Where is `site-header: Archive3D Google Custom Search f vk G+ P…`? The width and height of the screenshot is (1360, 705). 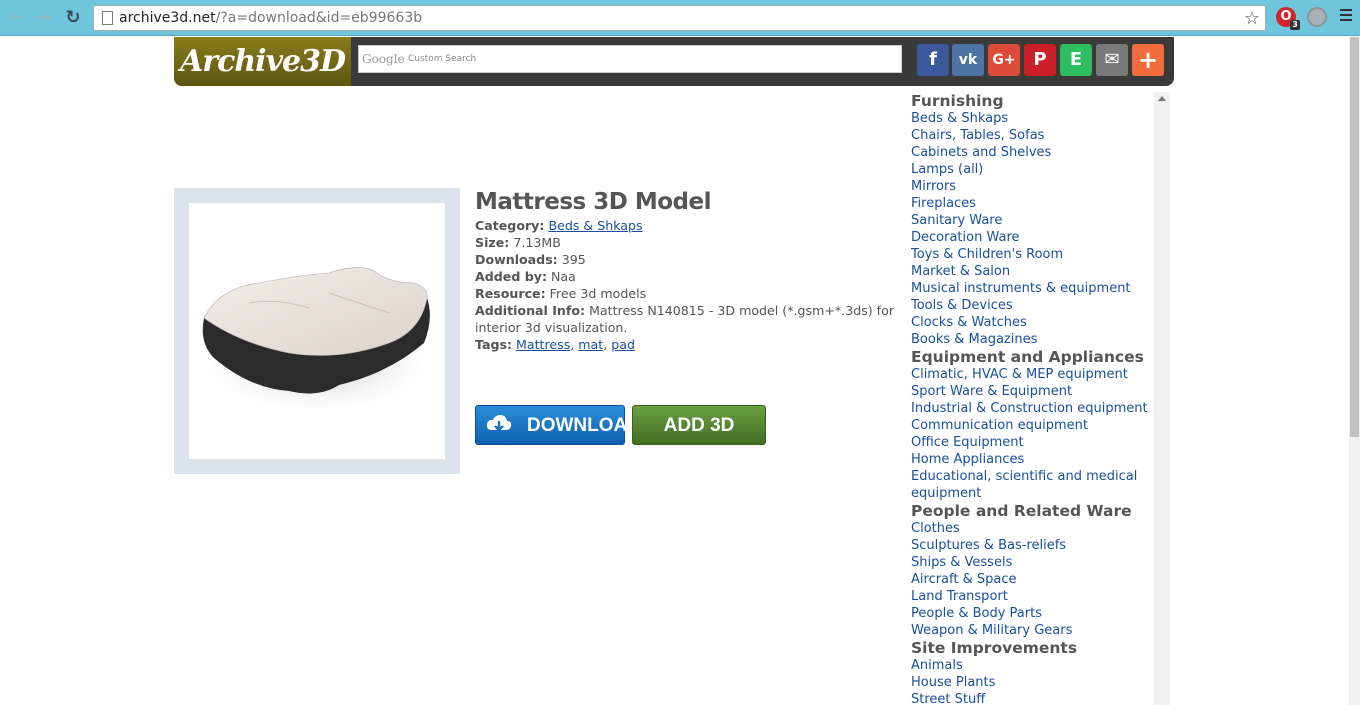
site-header: Archive3D Google Custom Search f vk G+ P… is located at coordinates (674, 61).